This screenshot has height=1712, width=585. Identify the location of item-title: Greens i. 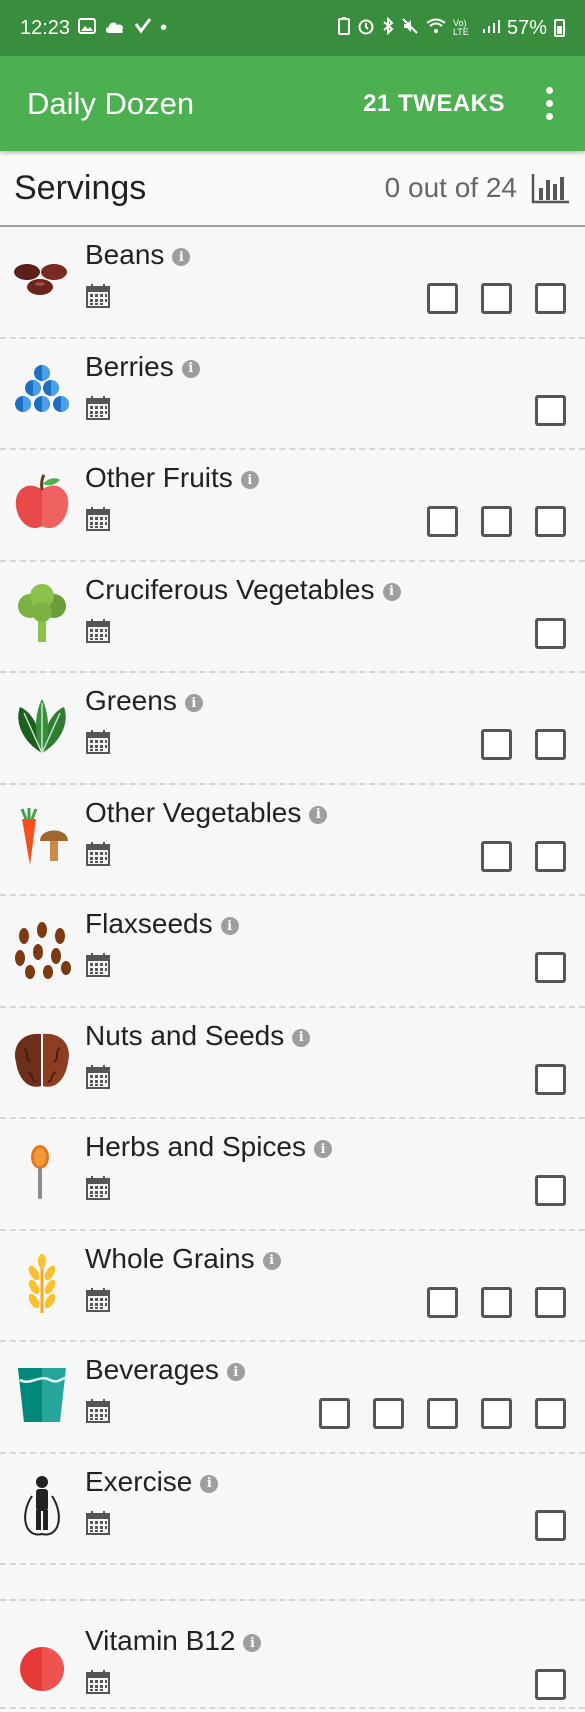
(144, 701).